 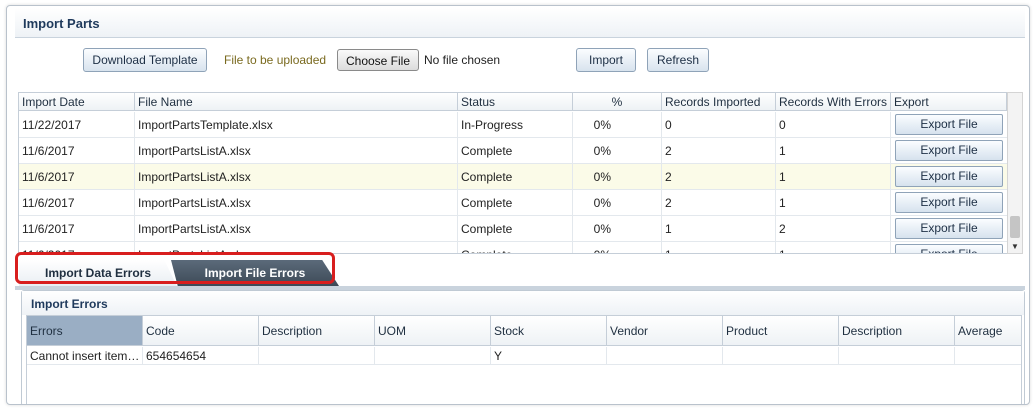 I want to click on cell-file: ImportPartsTemplate.xlsx, so click(x=296, y=125).